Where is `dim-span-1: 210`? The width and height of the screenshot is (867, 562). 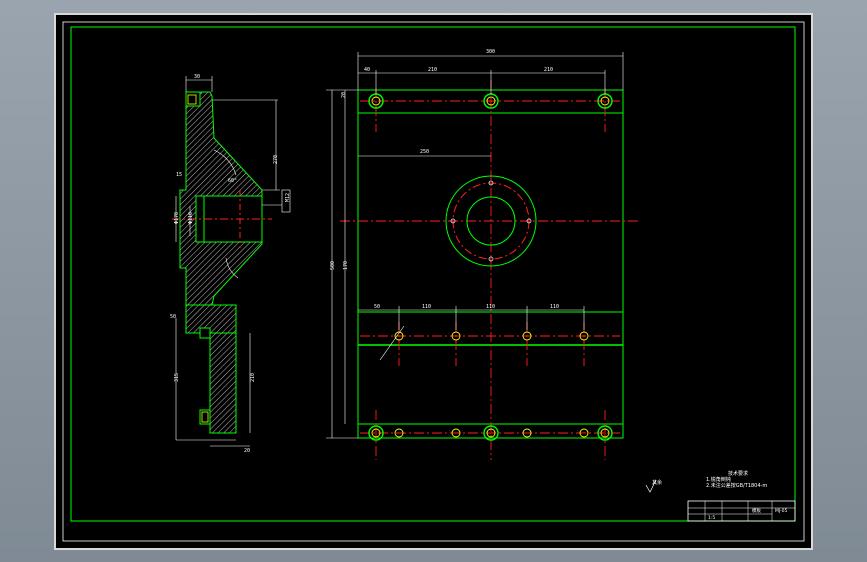 dim-span-1: 210 is located at coordinates (432, 70).